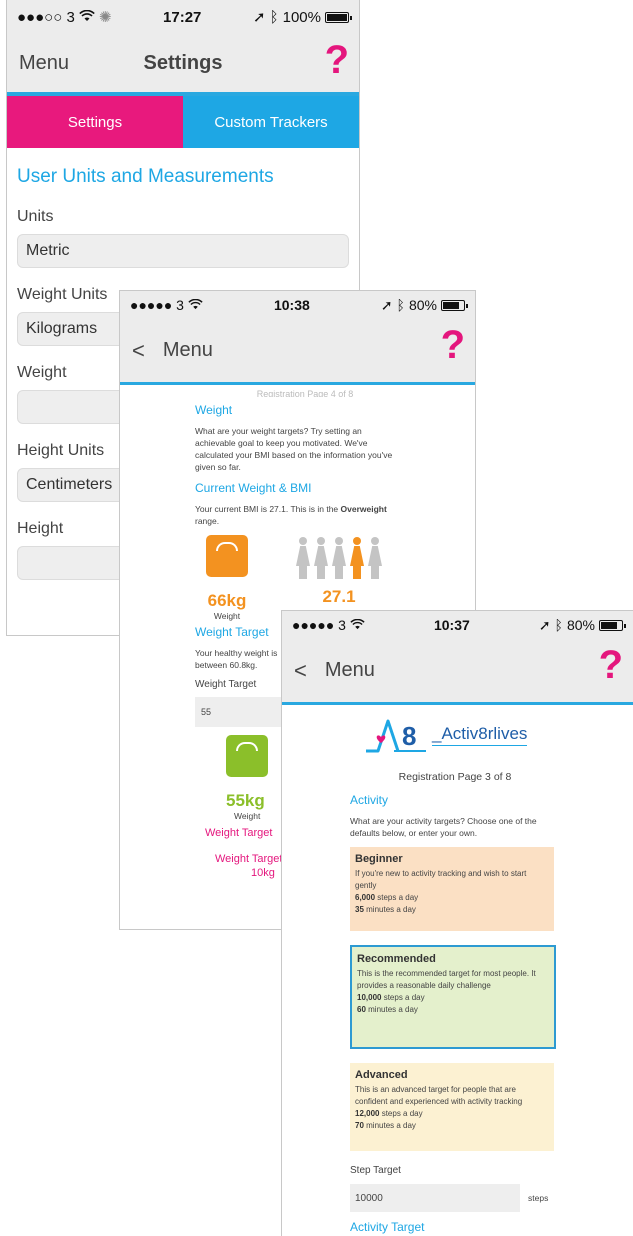  I want to click on steps-value: 10,000, so click(369, 997).